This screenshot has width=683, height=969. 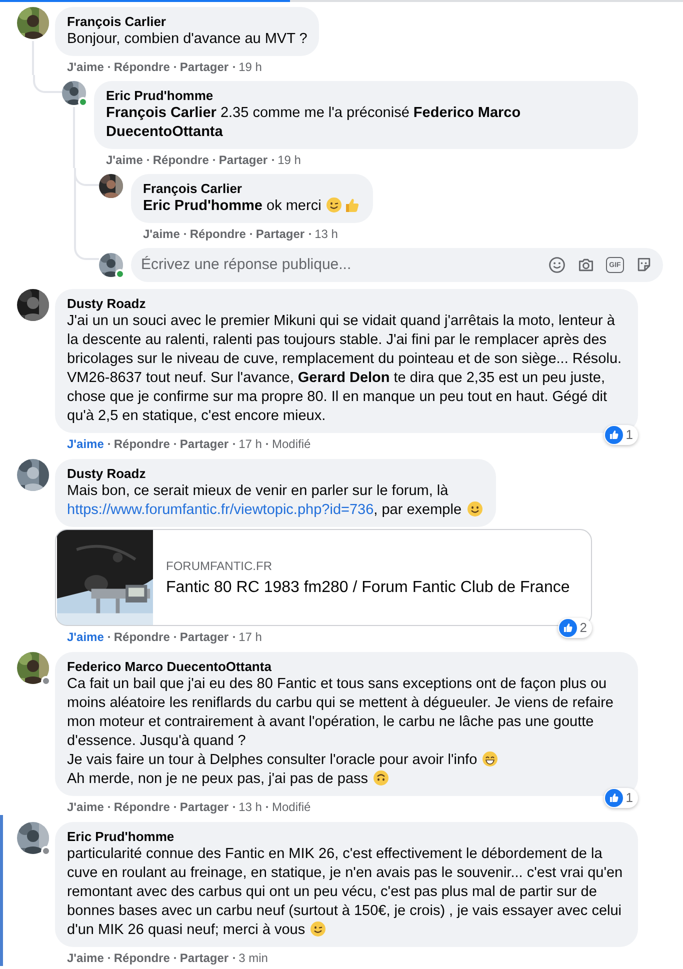 What do you see at coordinates (219, 566) in the screenshot?
I see `link-domain: FORUMFANTIC.FR` at bounding box center [219, 566].